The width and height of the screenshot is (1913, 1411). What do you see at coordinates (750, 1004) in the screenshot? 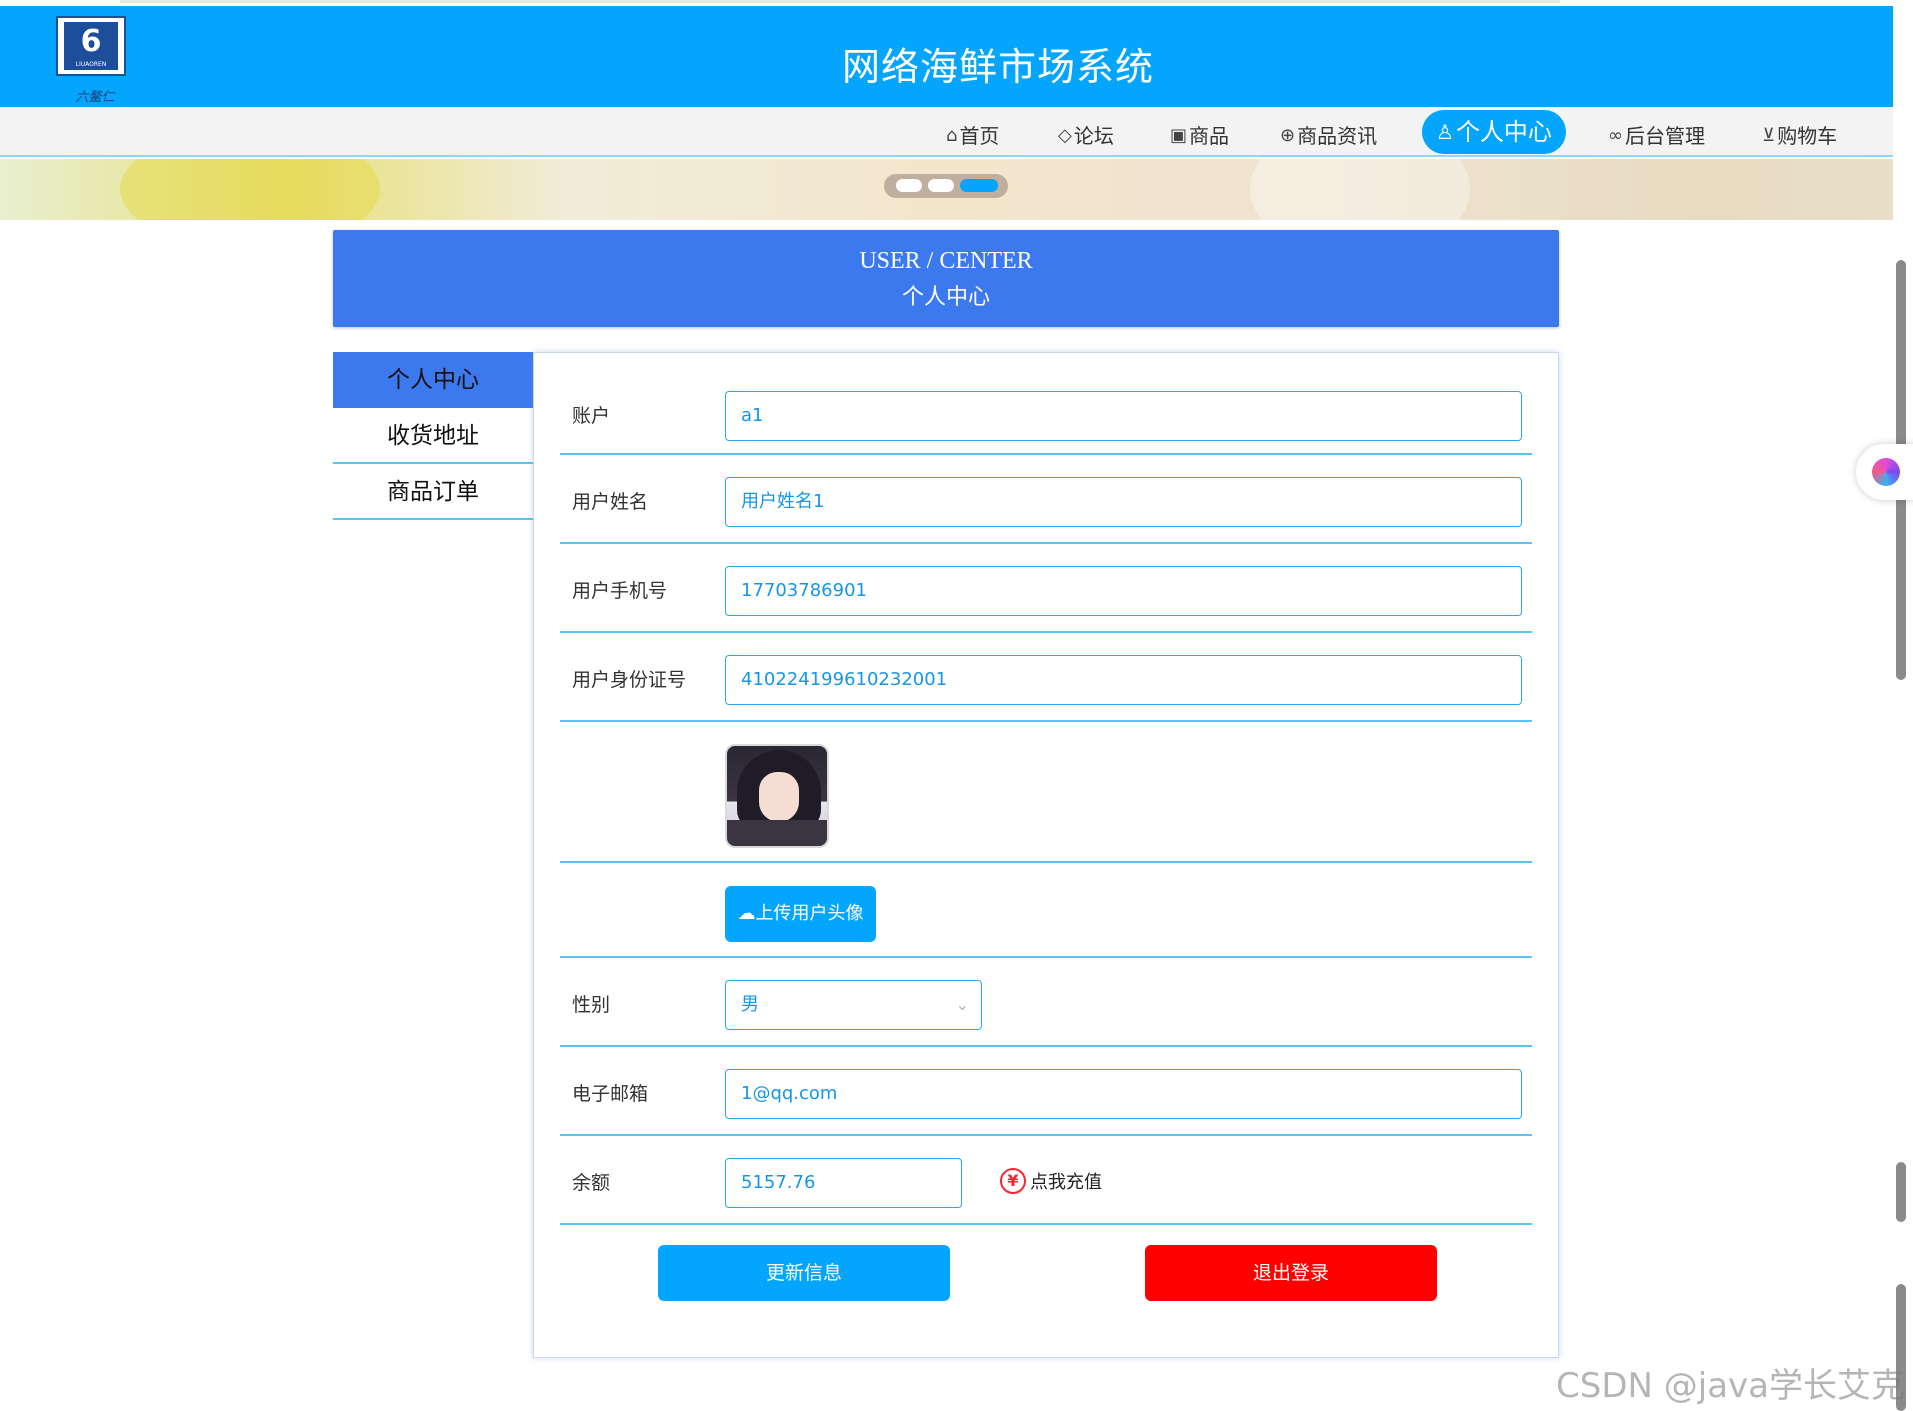
I see `gender-value: 男` at bounding box center [750, 1004].